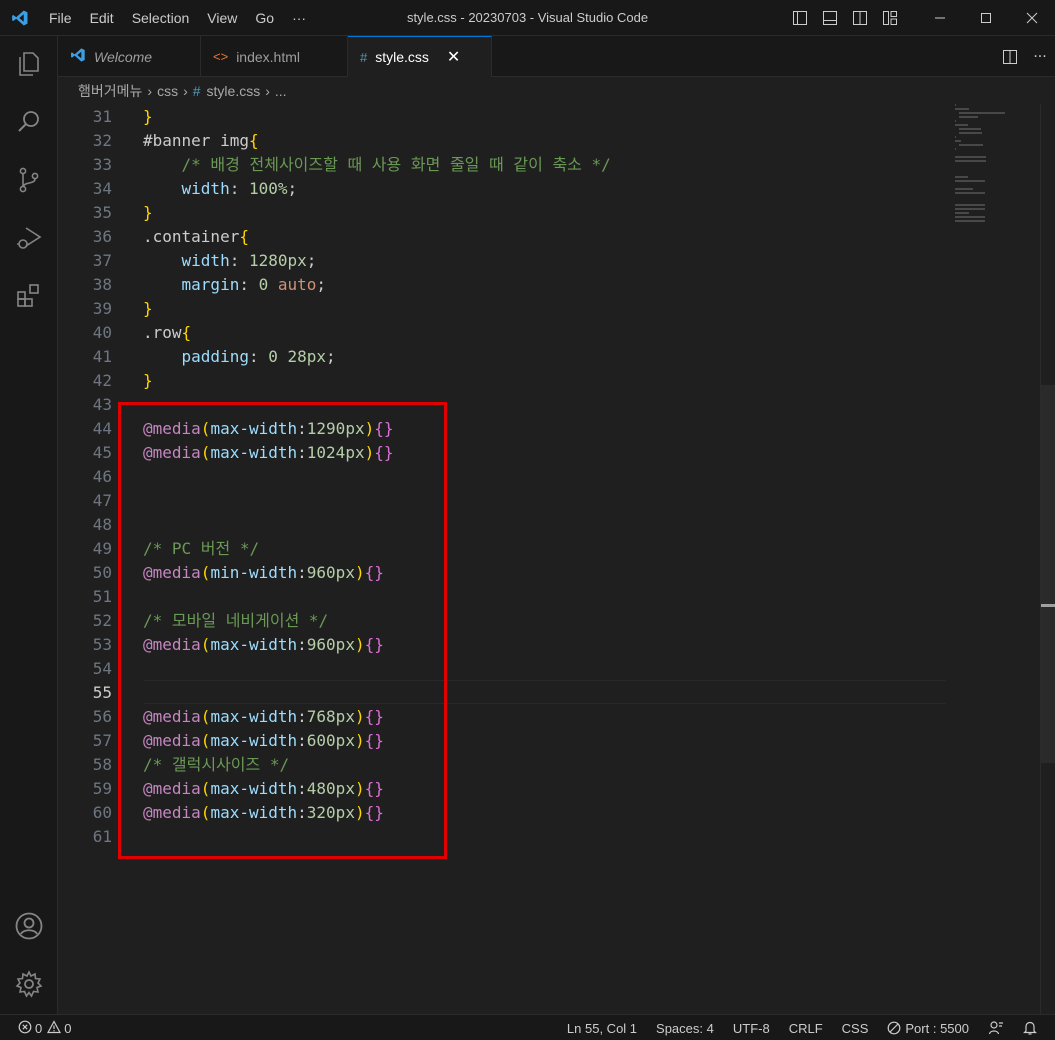 The width and height of the screenshot is (1055, 1040). Describe the element at coordinates (196, 140) in the screenshot. I see `code-token: #banner img` at that location.